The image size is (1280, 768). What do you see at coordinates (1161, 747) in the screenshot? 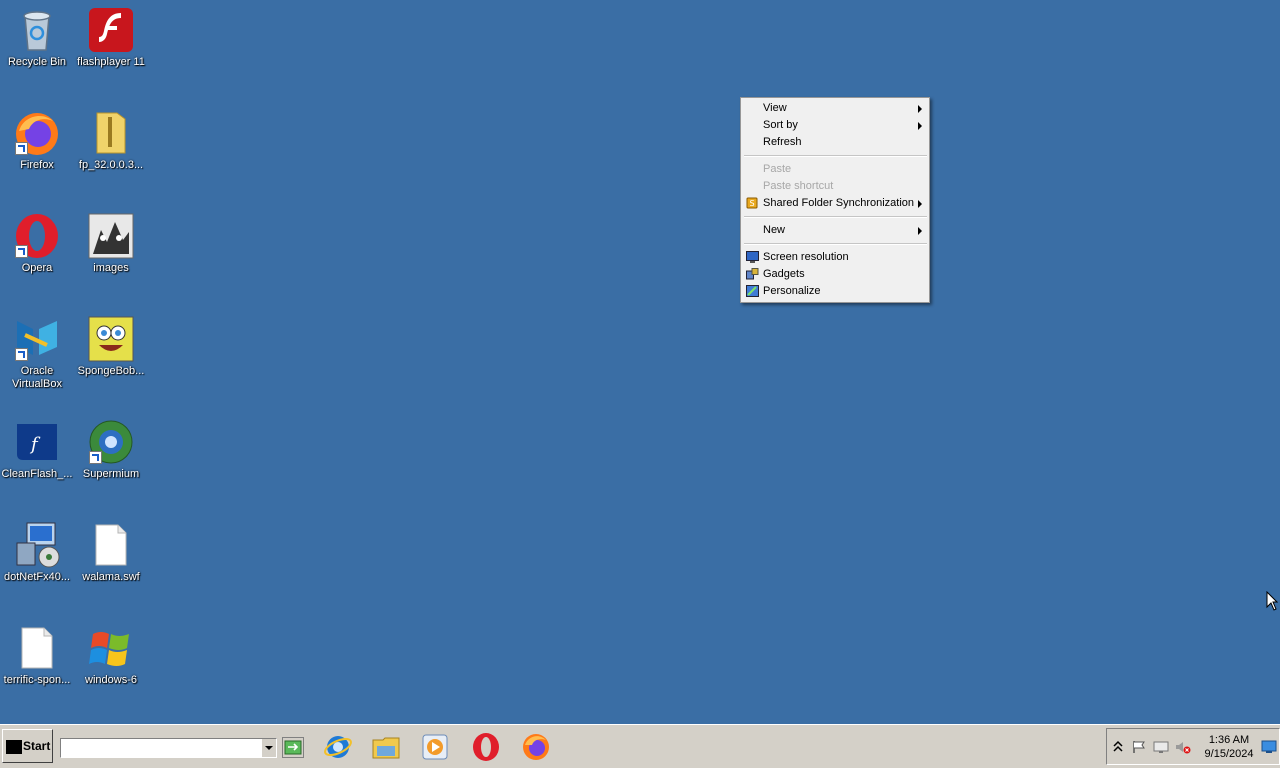
I see `network-icon` at bounding box center [1161, 747].